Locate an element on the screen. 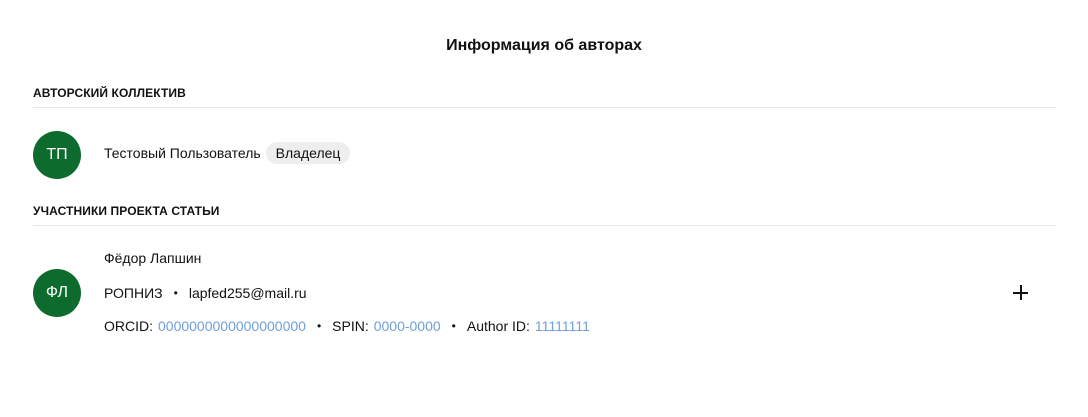 The height and width of the screenshot is (417, 1088). participant-avatar: ФЛ is located at coordinates (57, 293).